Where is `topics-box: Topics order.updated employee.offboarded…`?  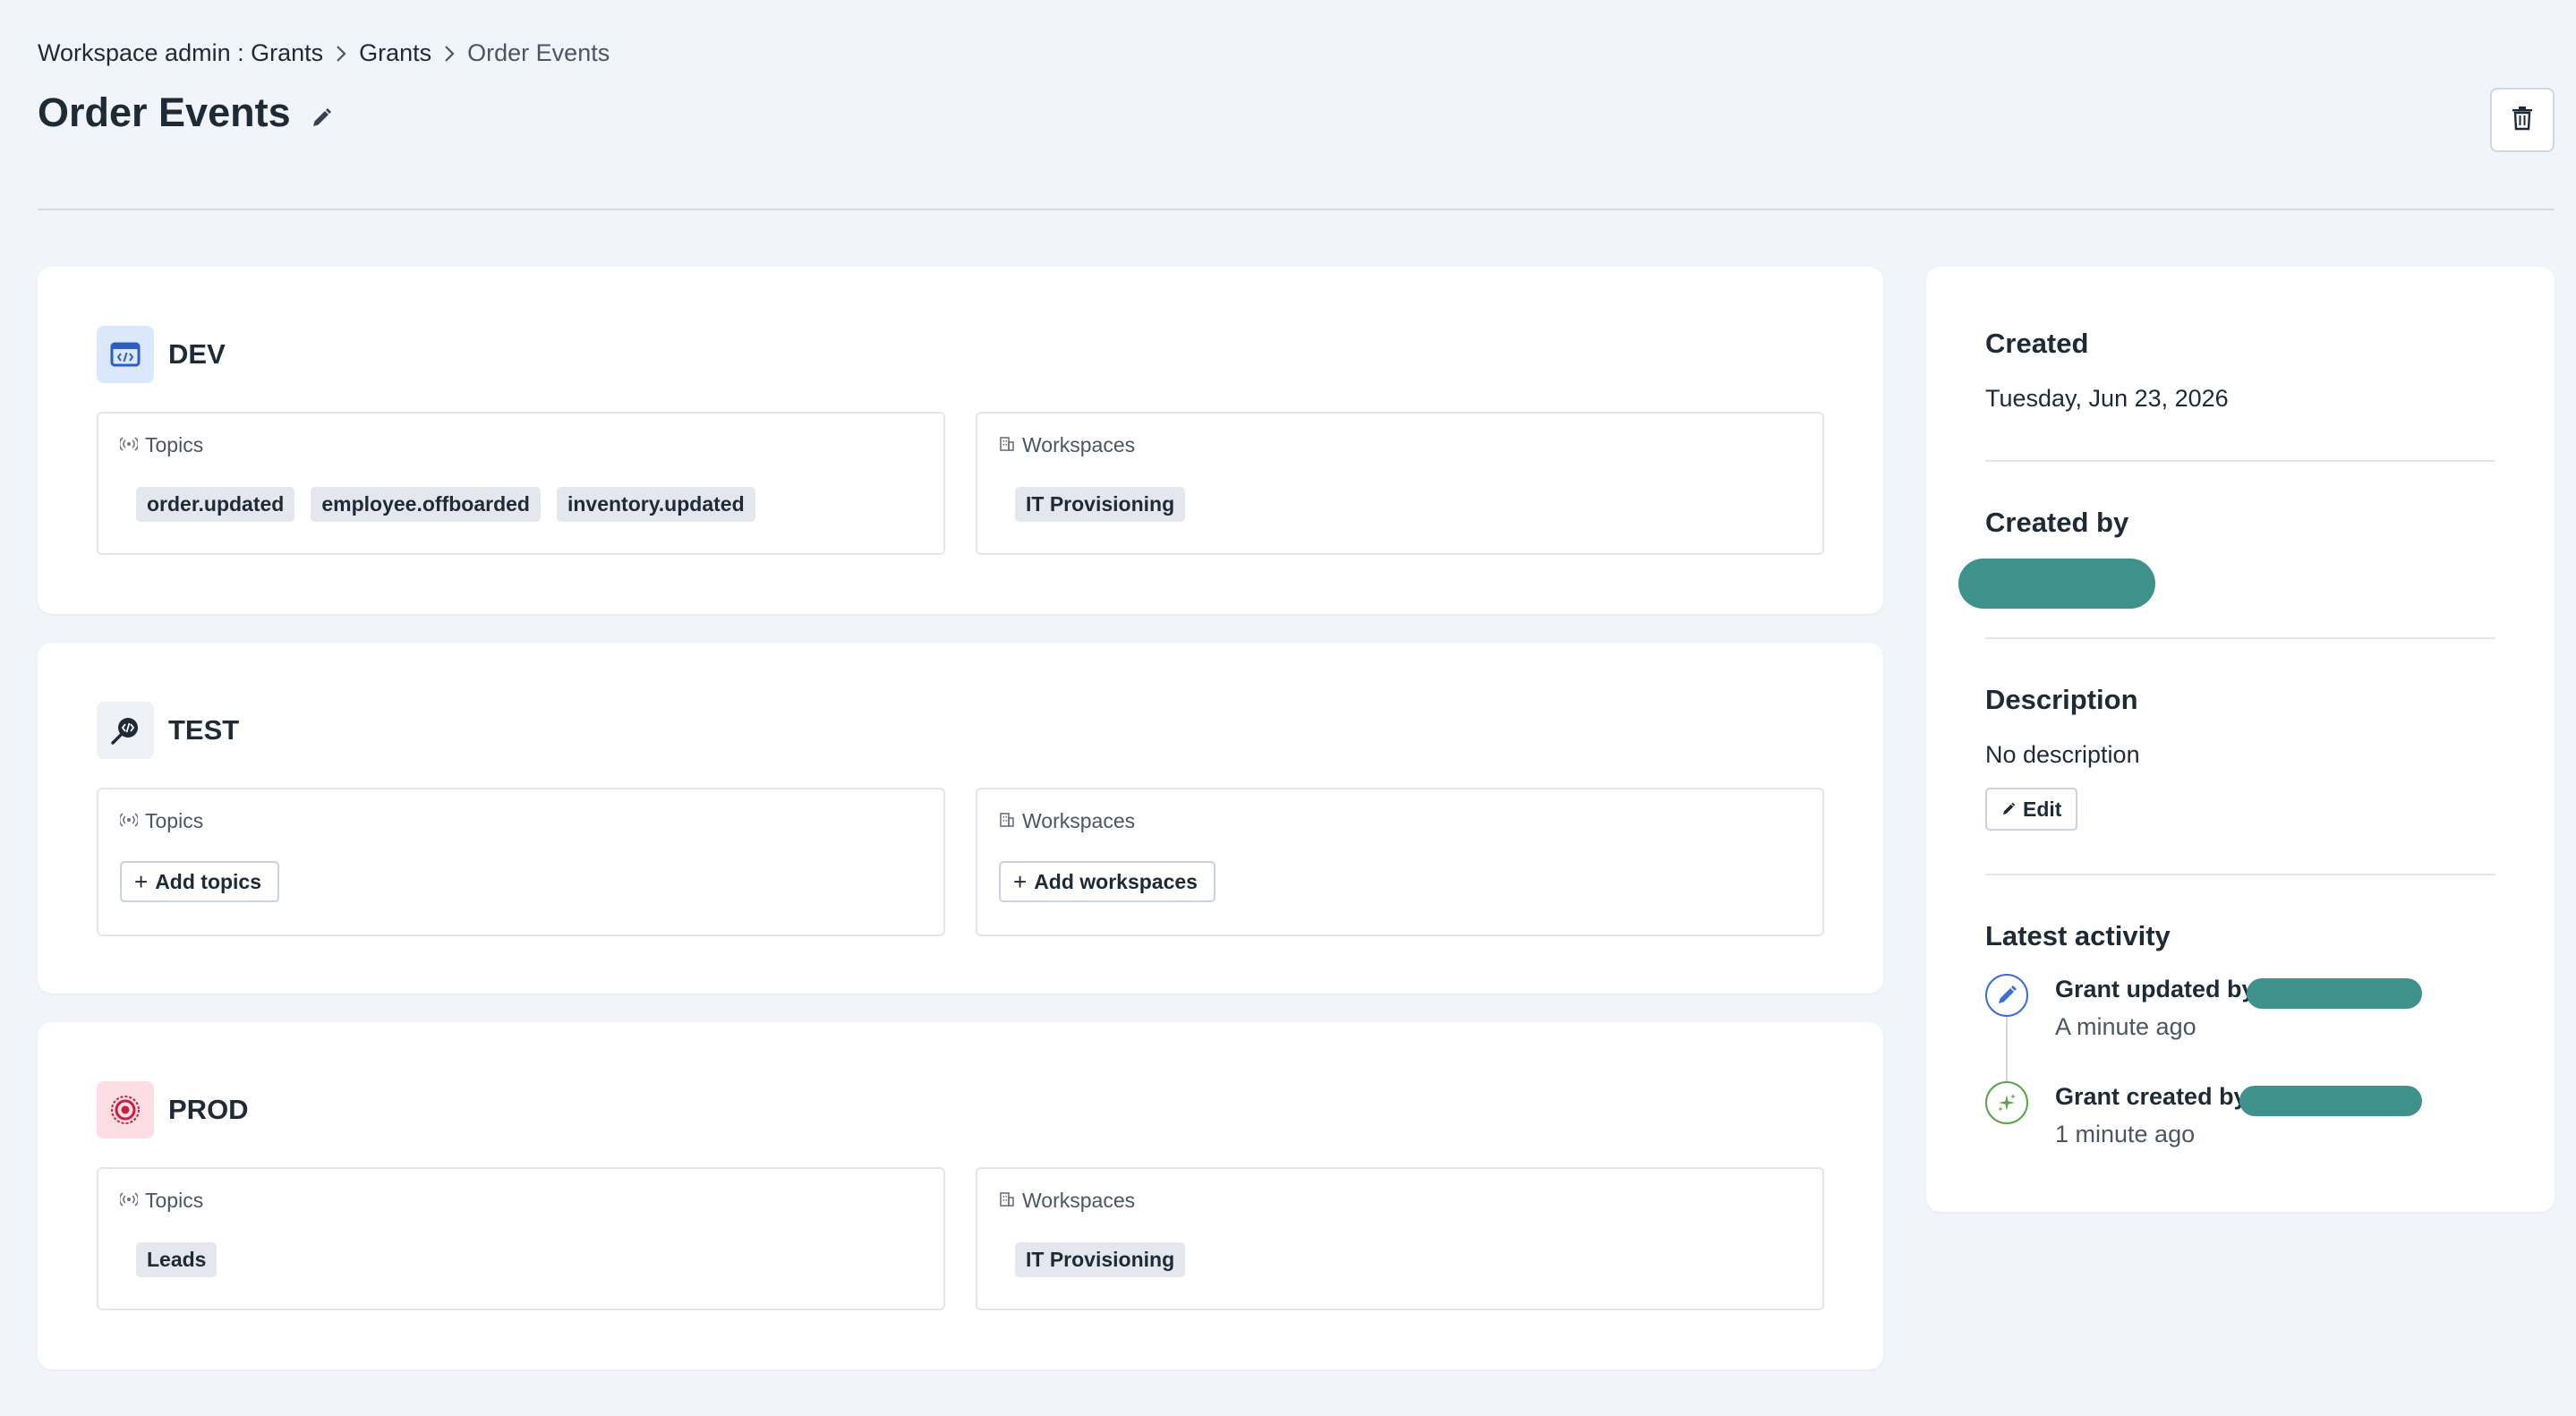 topics-box: Topics order.updated employee.offboarded… is located at coordinates (521, 484).